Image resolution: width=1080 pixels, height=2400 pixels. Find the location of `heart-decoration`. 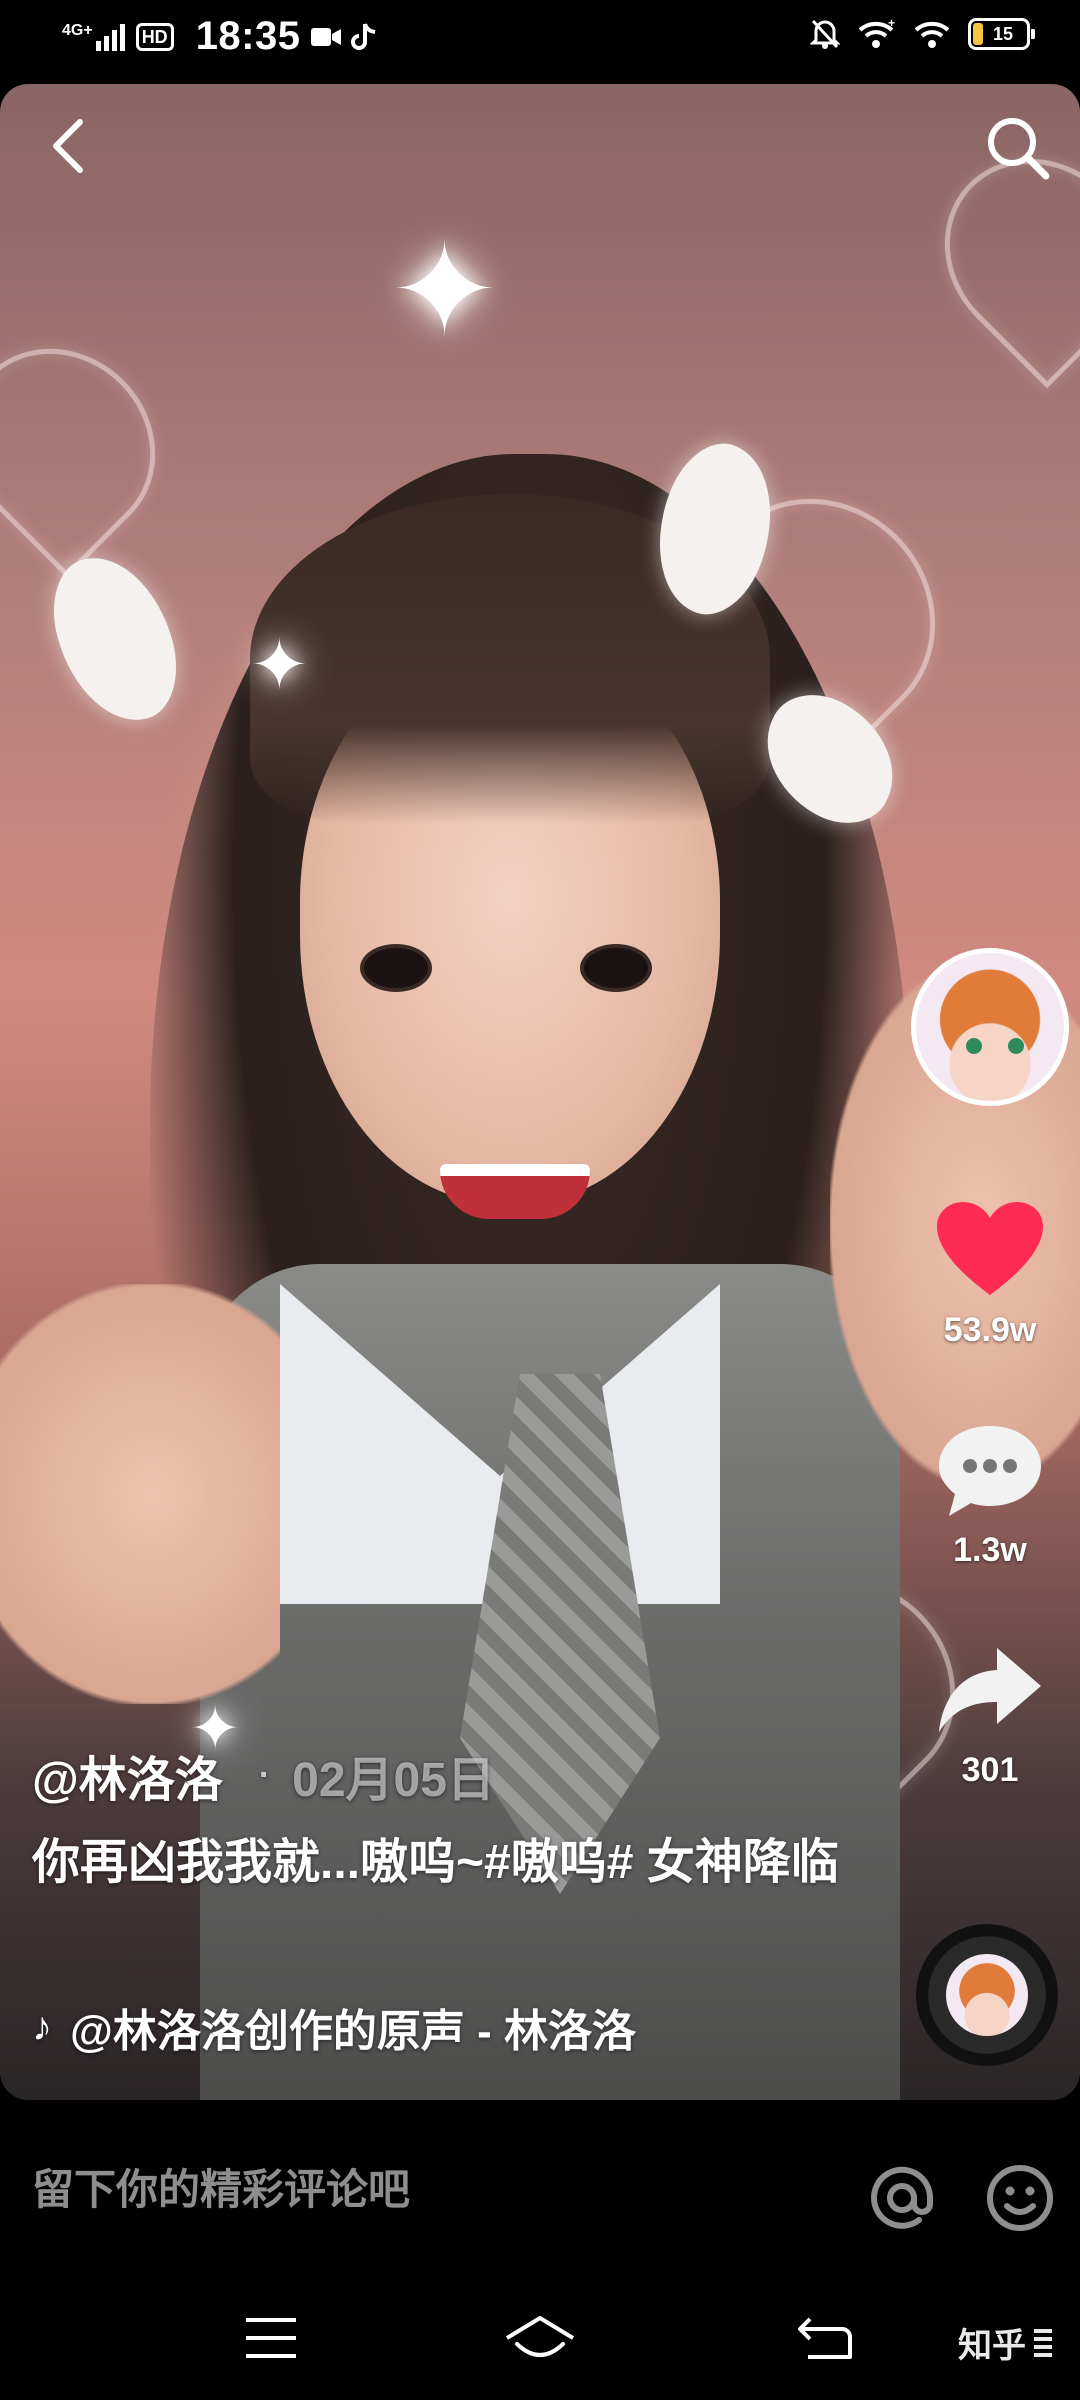

heart-decoration is located at coordinates (97, 444).